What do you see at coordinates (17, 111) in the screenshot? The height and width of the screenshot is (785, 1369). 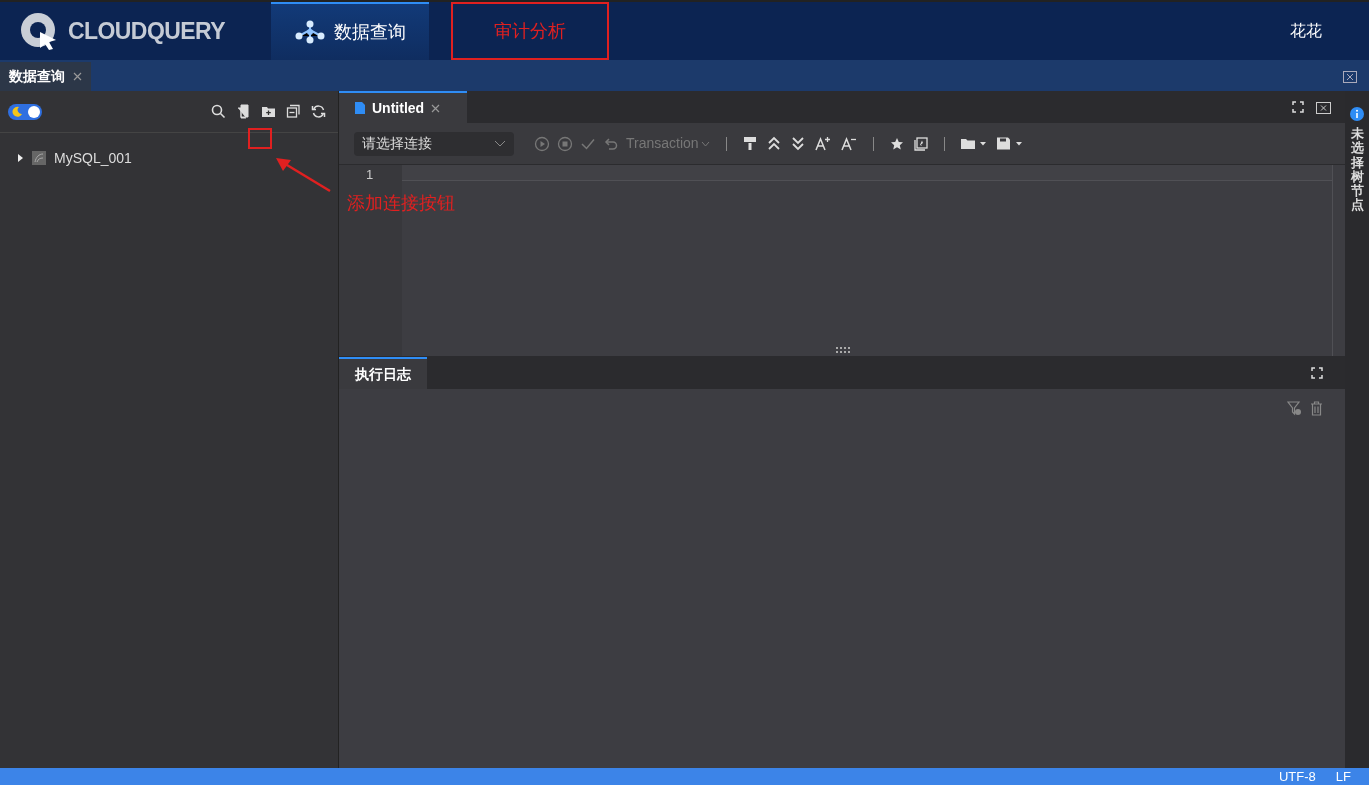 I see `moon-icon` at bounding box center [17, 111].